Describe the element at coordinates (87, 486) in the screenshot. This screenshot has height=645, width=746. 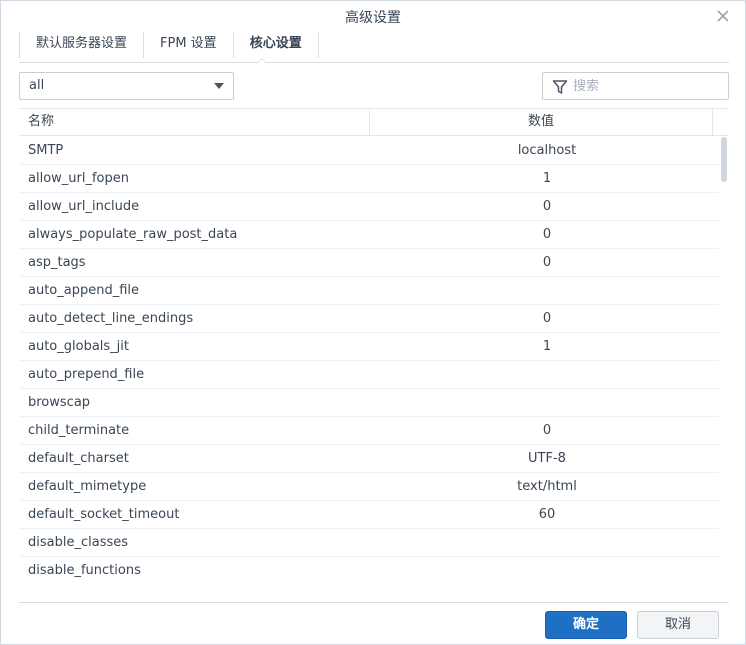
I see `row-name: default_mimetype` at that location.